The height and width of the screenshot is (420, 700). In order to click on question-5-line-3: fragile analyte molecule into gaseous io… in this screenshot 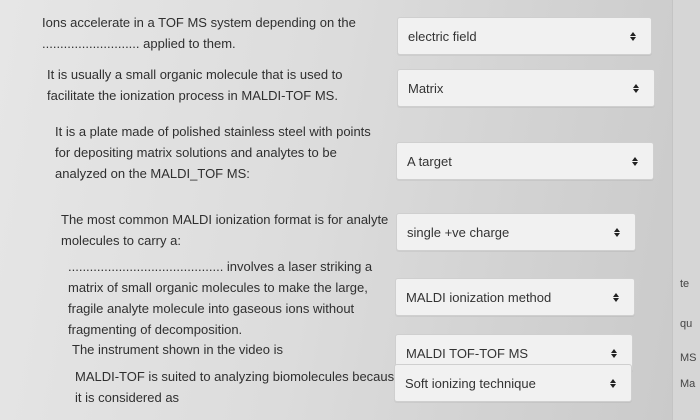, I will do `click(211, 308)`.